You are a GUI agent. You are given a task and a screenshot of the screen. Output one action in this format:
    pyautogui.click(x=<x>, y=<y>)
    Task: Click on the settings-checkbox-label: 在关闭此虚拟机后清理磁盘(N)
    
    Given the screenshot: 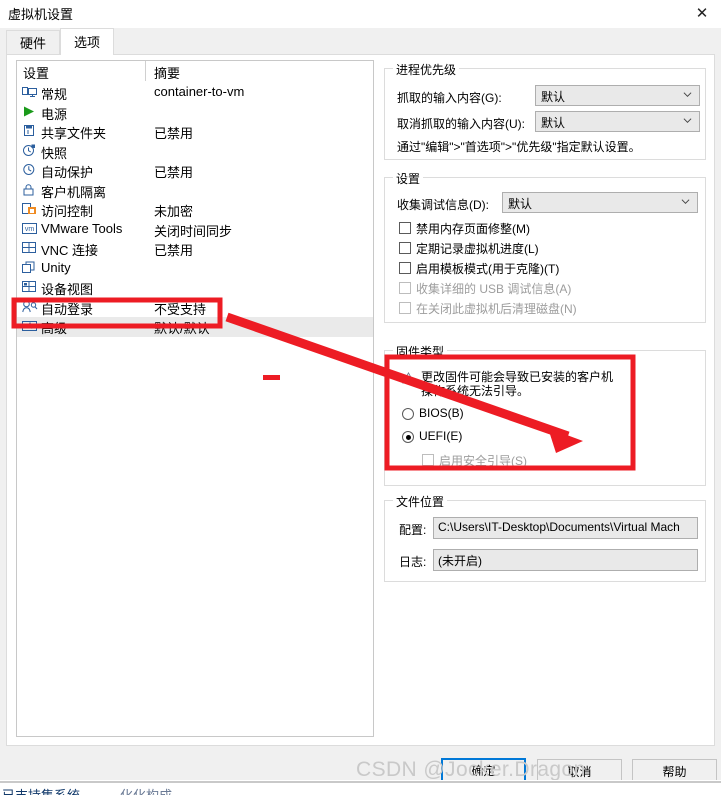 What is the action you would take?
    pyautogui.click(x=496, y=309)
    